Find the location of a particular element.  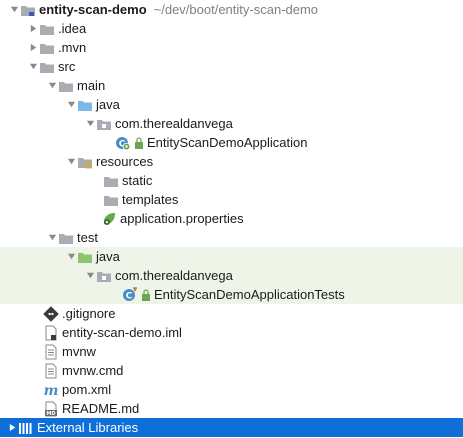

svg-text: C is located at coordinates (129, 296).